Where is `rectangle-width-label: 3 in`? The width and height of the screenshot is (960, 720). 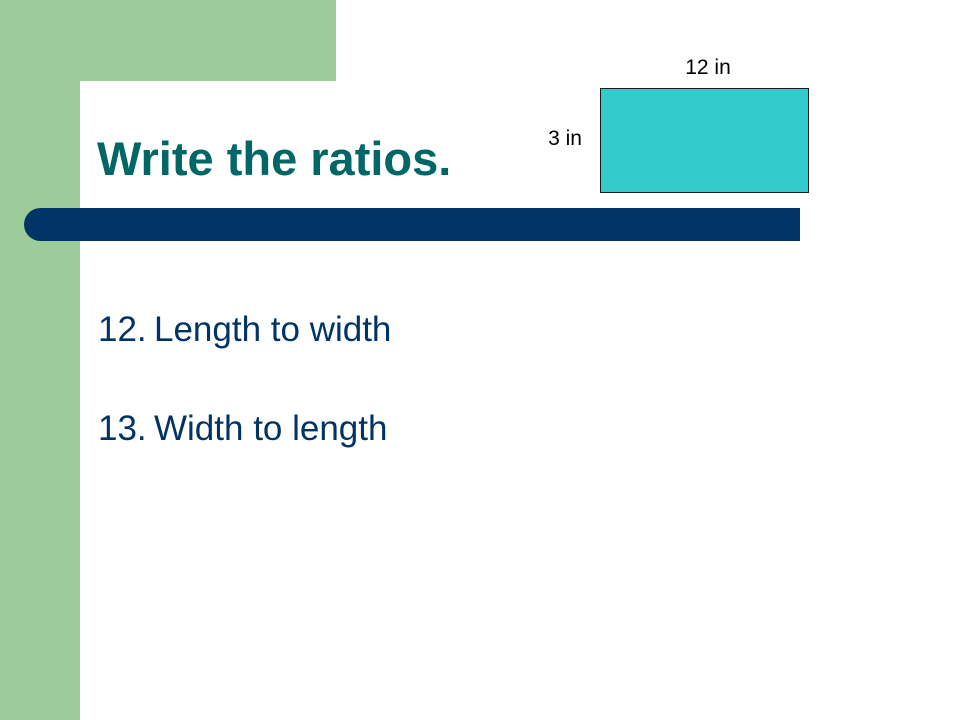 rectangle-width-label: 3 in is located at coordinates (565, 138).